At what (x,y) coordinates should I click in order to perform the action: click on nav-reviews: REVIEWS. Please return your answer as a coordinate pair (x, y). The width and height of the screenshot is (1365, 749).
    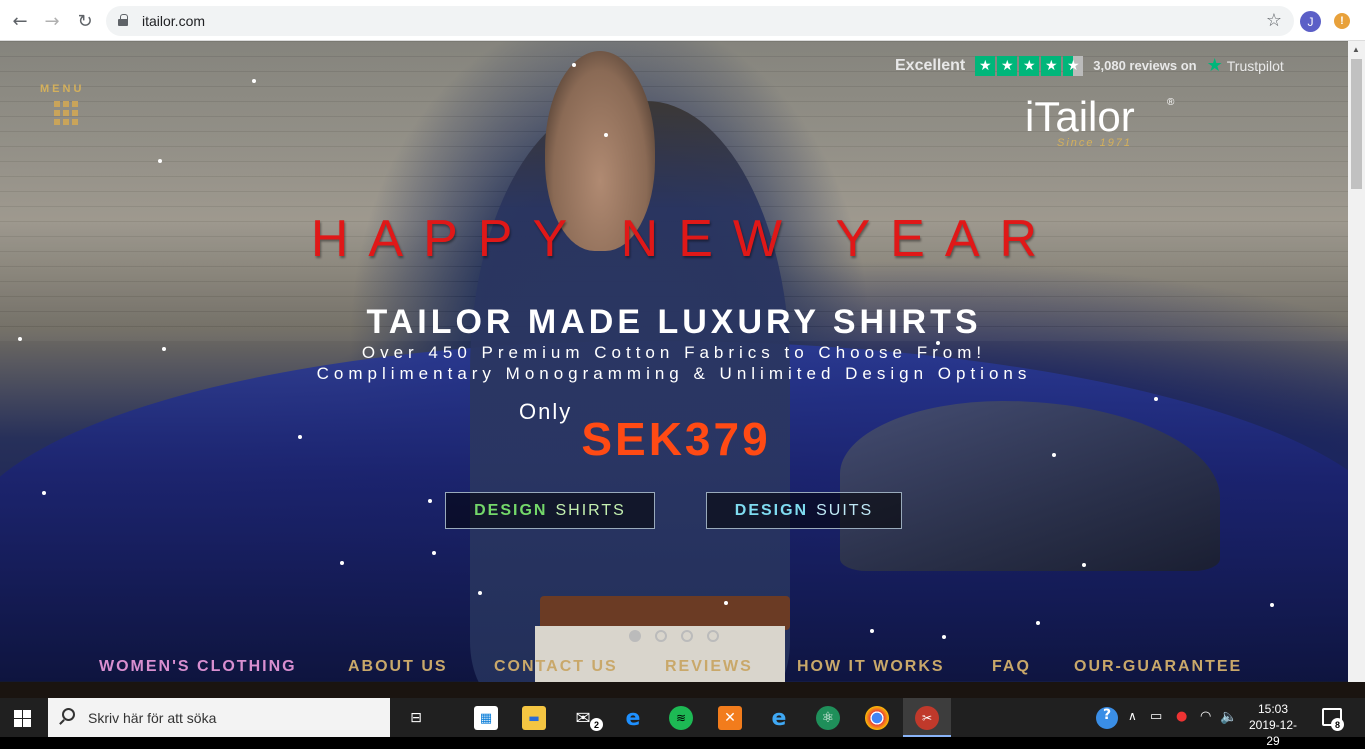
    Looking at the image, I should click on (709, 667).